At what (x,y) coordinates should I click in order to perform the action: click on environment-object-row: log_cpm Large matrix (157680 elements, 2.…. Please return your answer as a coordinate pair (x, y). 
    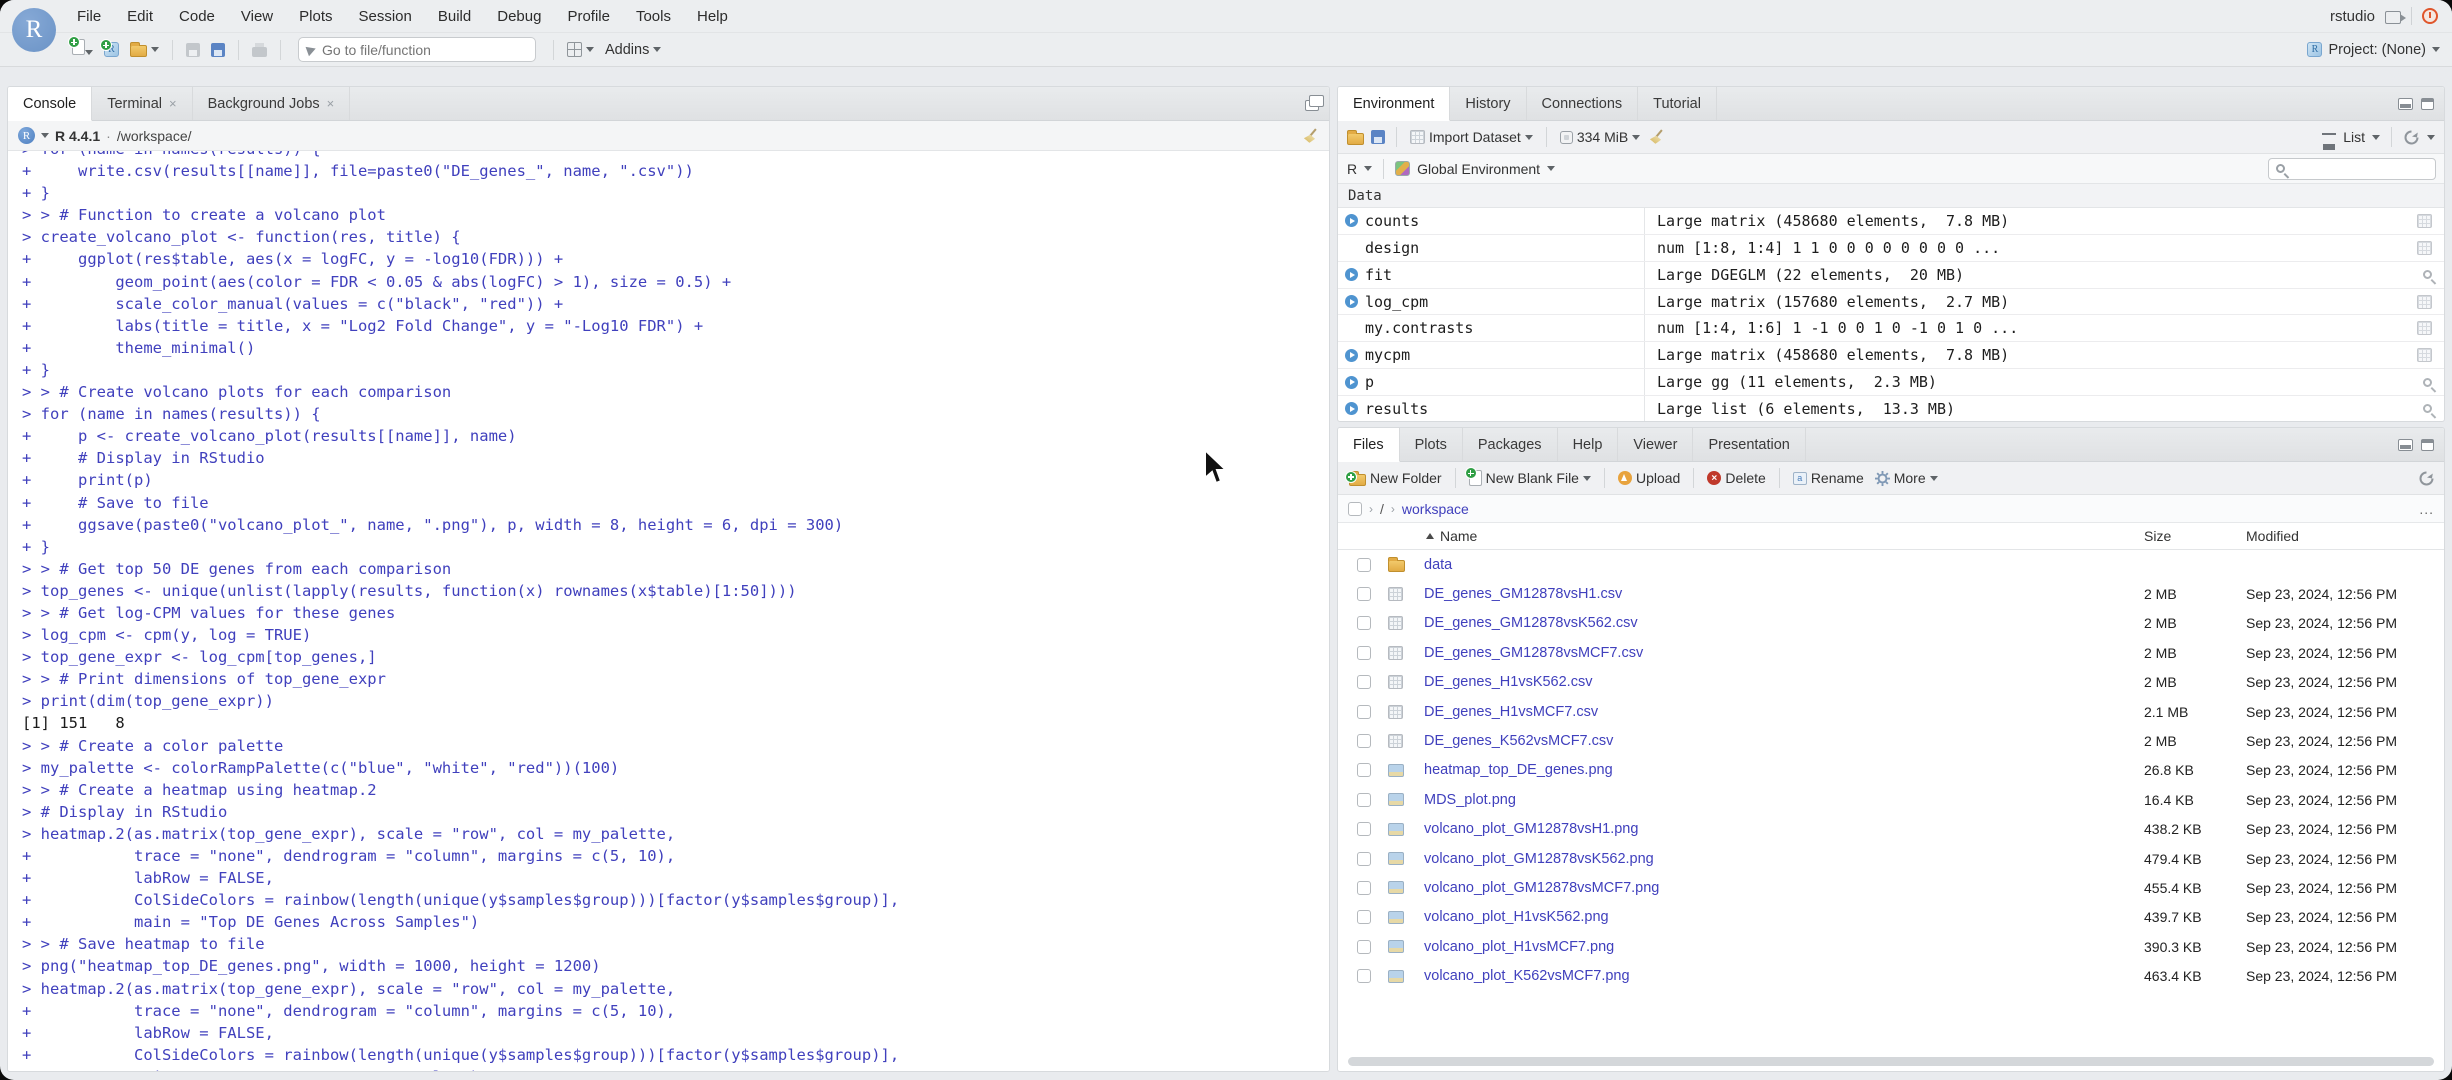
    Looking at the image, I should click on (1891, 302).